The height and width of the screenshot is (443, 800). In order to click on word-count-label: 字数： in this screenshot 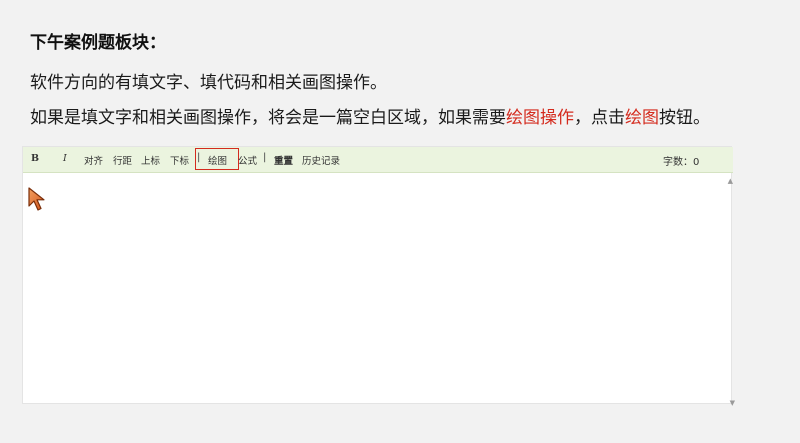, I will do `click(678, 162)`.